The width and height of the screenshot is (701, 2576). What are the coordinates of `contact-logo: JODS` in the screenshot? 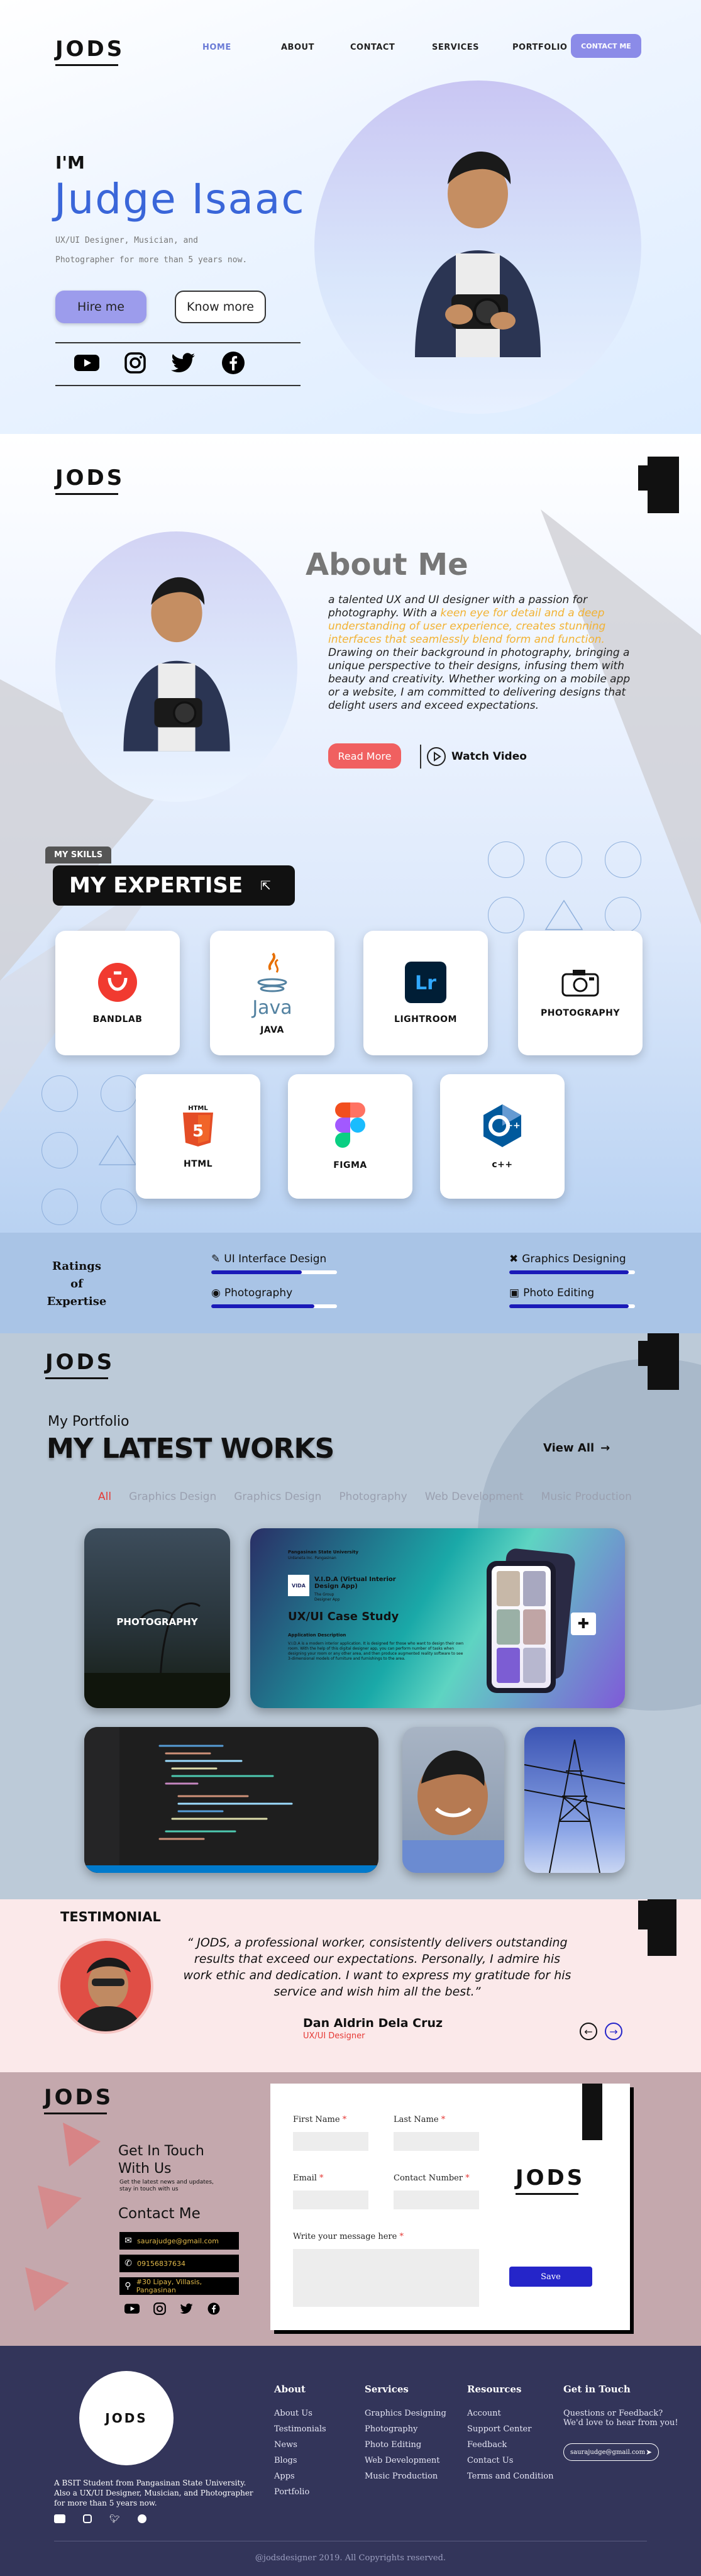 It's located at (79, 2099).